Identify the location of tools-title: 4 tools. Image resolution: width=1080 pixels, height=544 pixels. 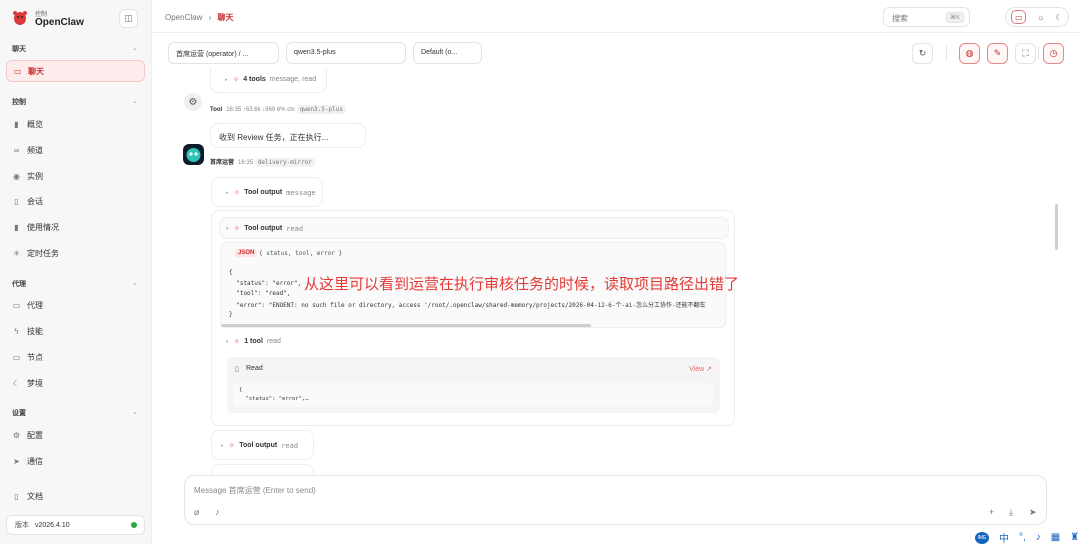
(254, 79).